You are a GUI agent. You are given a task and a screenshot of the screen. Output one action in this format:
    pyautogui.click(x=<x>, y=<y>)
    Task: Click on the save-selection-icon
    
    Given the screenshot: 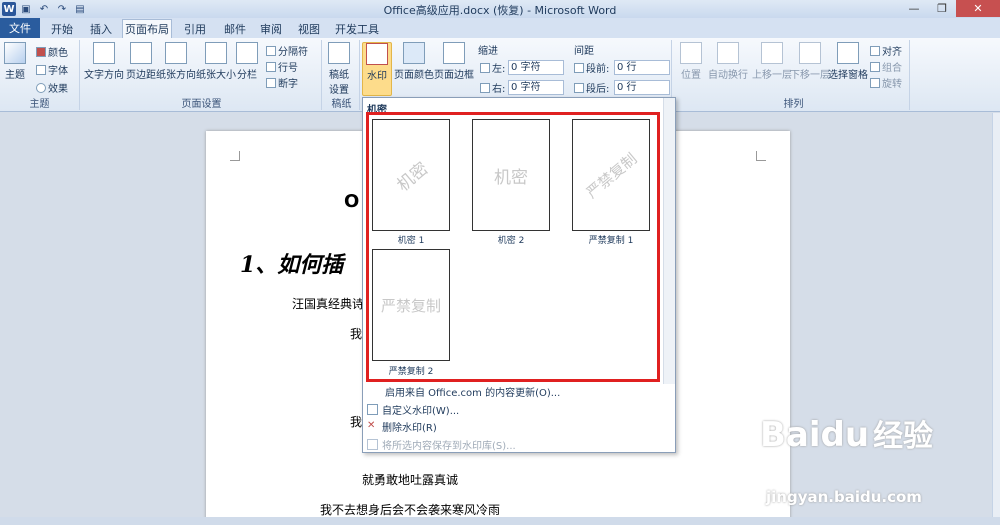 What is the action you would take?
    pyautogui.click(x=372, y=444)
    